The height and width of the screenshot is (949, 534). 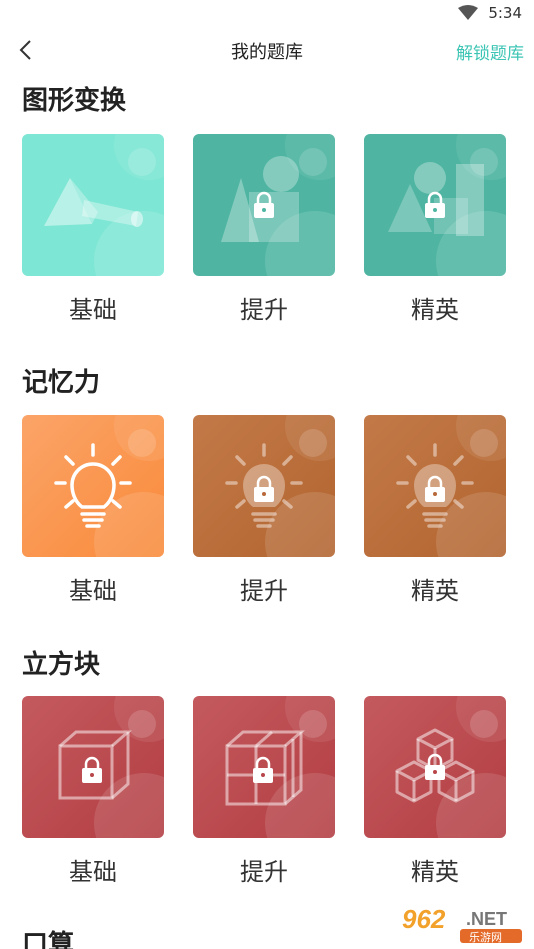 I want to click on memory-basic-tile, so click(x=93, y=486).